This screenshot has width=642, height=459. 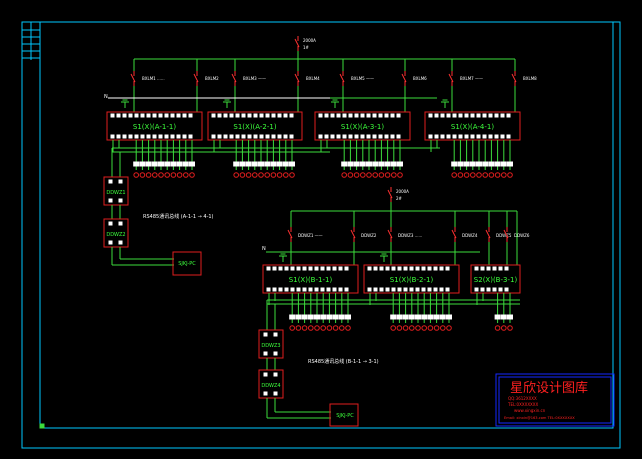 What do you see at coordinates (212, 78) in the screenshot?
I see `branch-label: BXLM2` at bounding box center [212, 78].